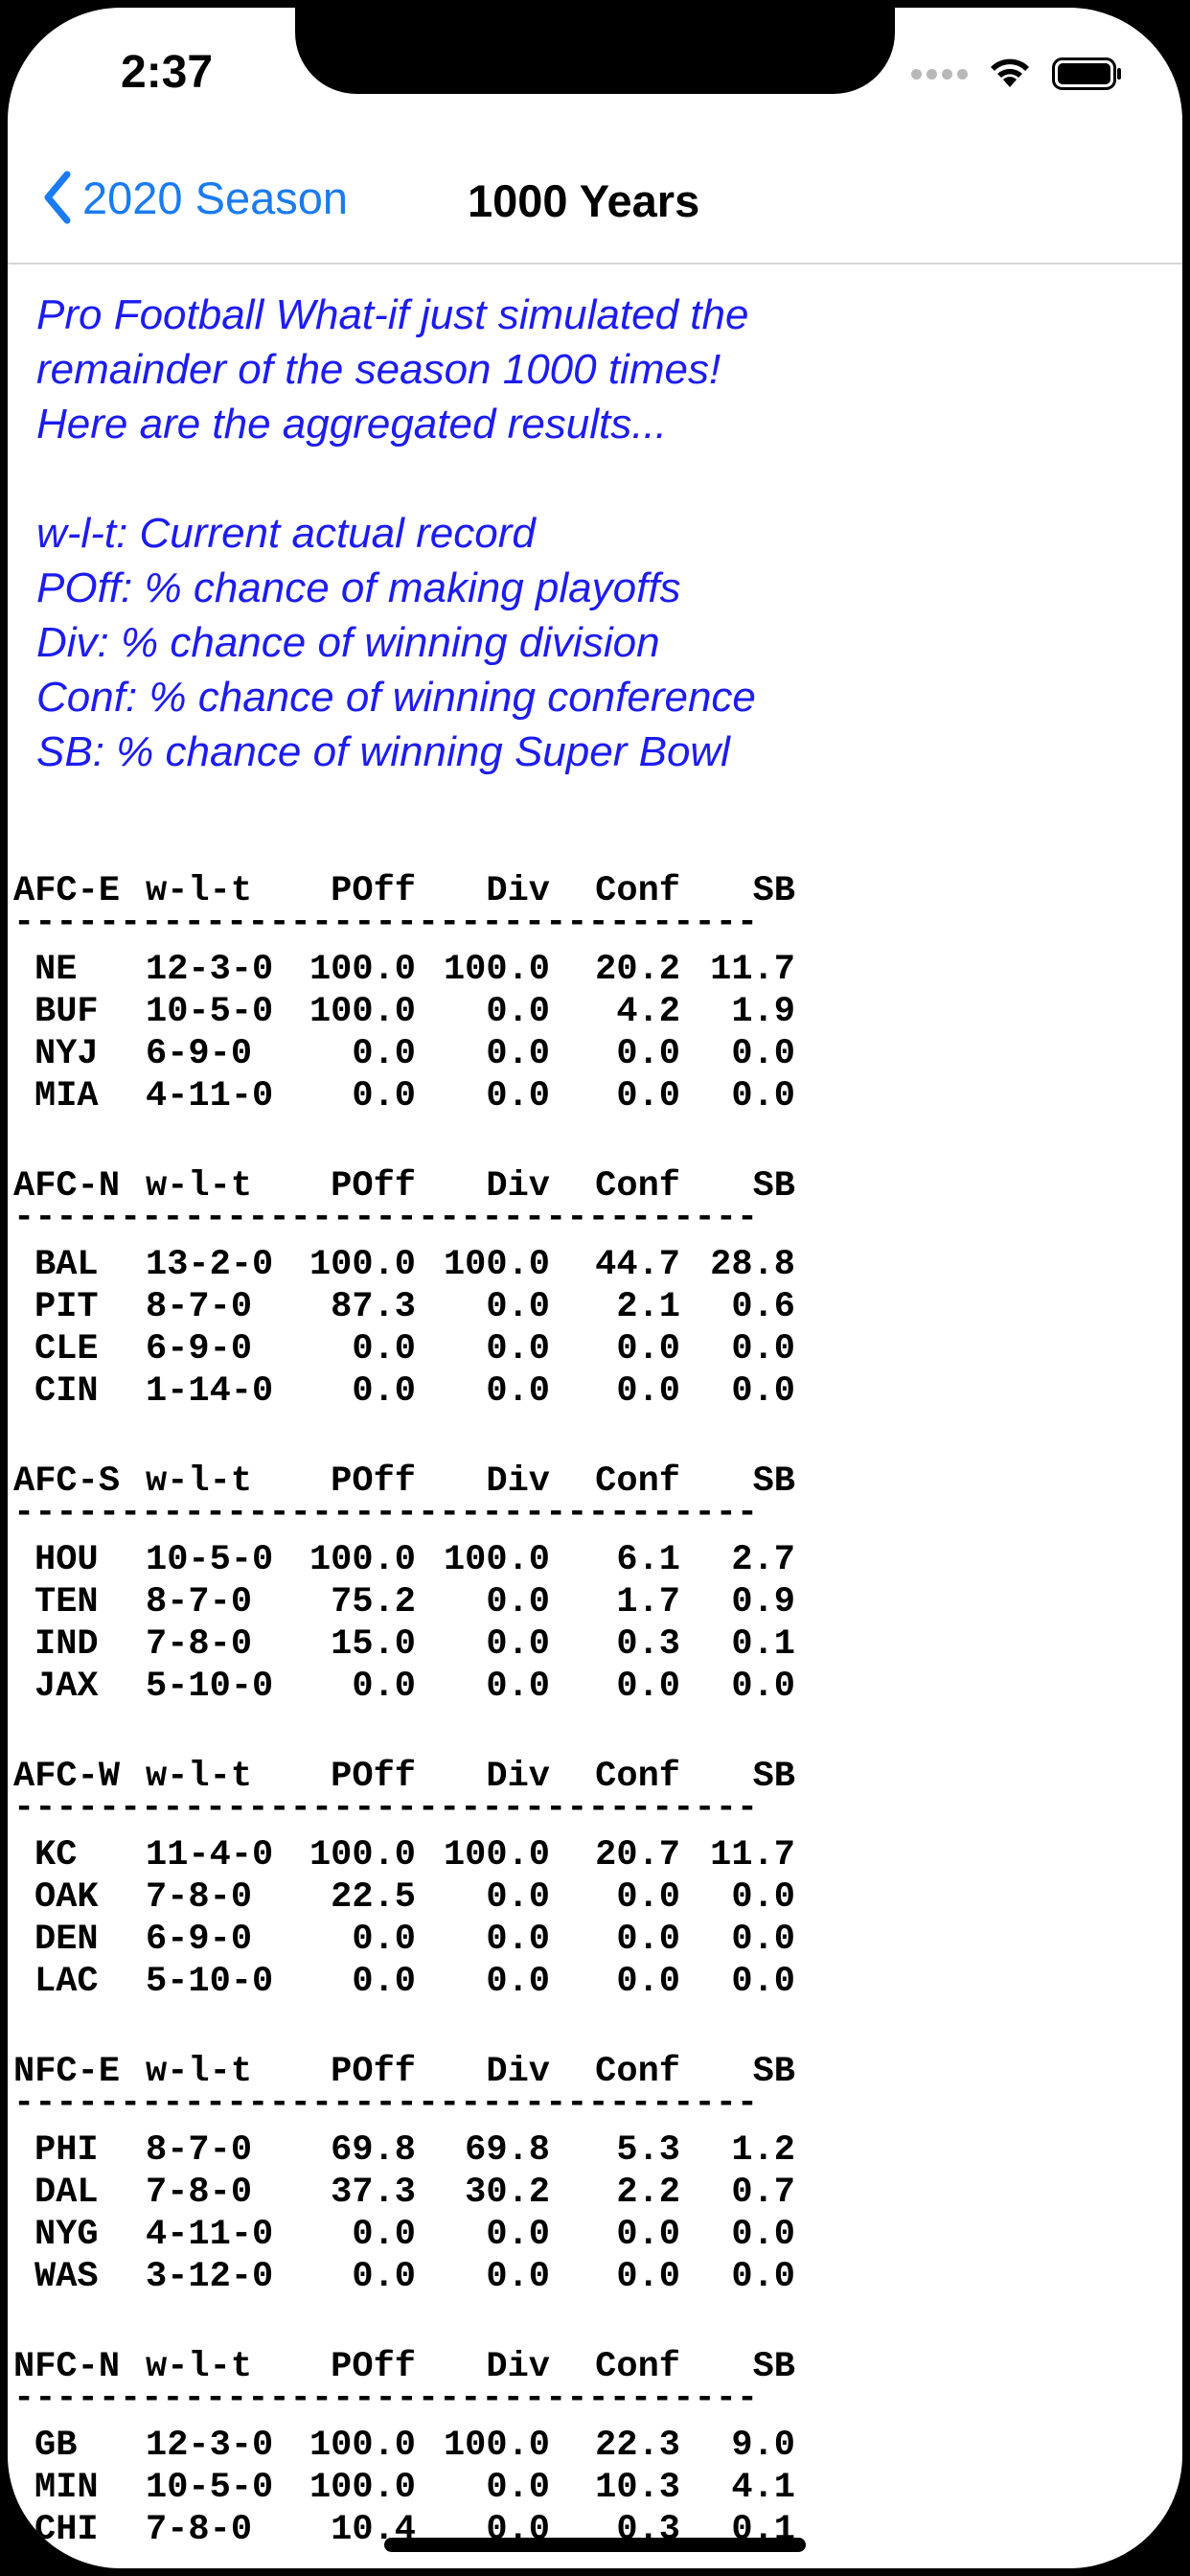 The image size is (1190, 2576). What do you see at coordinates (67, 1186) in the screenshot?
I see `division-name: AFC-N` at bounding box center [67, 1186].